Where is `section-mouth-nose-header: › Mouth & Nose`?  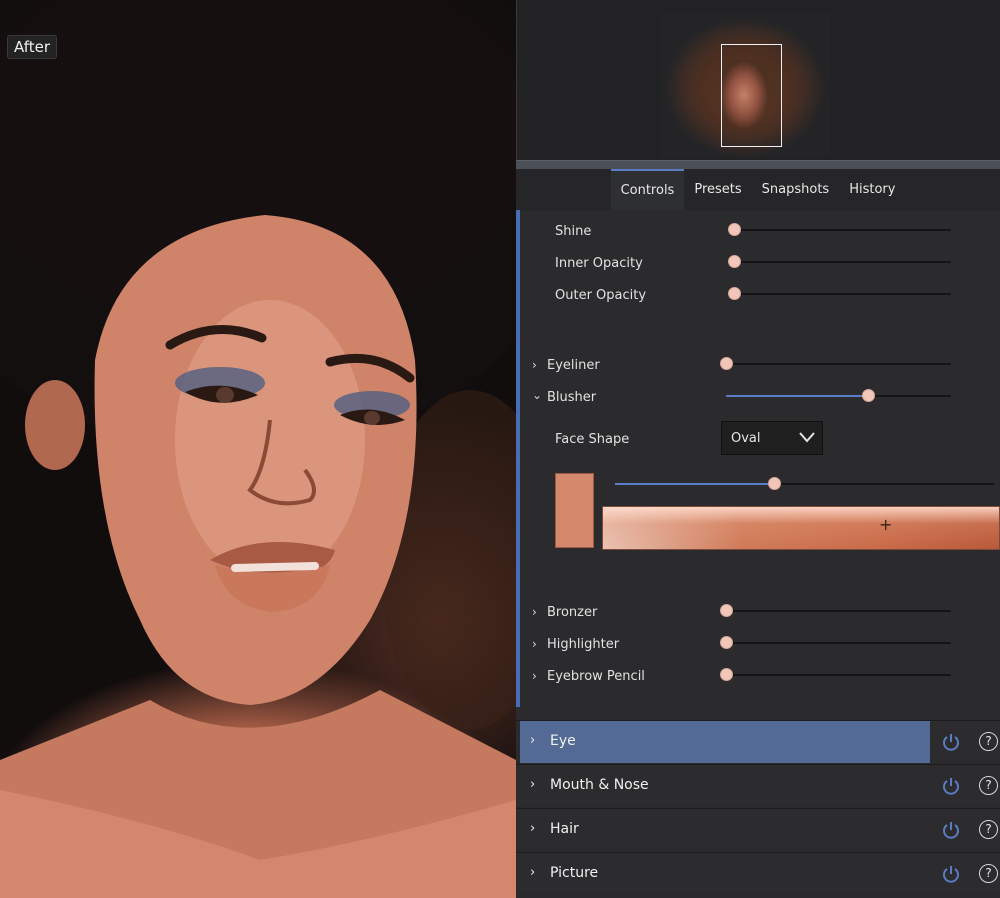
section-mouth-nose-header: › Mouth & Nose is located at coordinates (725, 786).